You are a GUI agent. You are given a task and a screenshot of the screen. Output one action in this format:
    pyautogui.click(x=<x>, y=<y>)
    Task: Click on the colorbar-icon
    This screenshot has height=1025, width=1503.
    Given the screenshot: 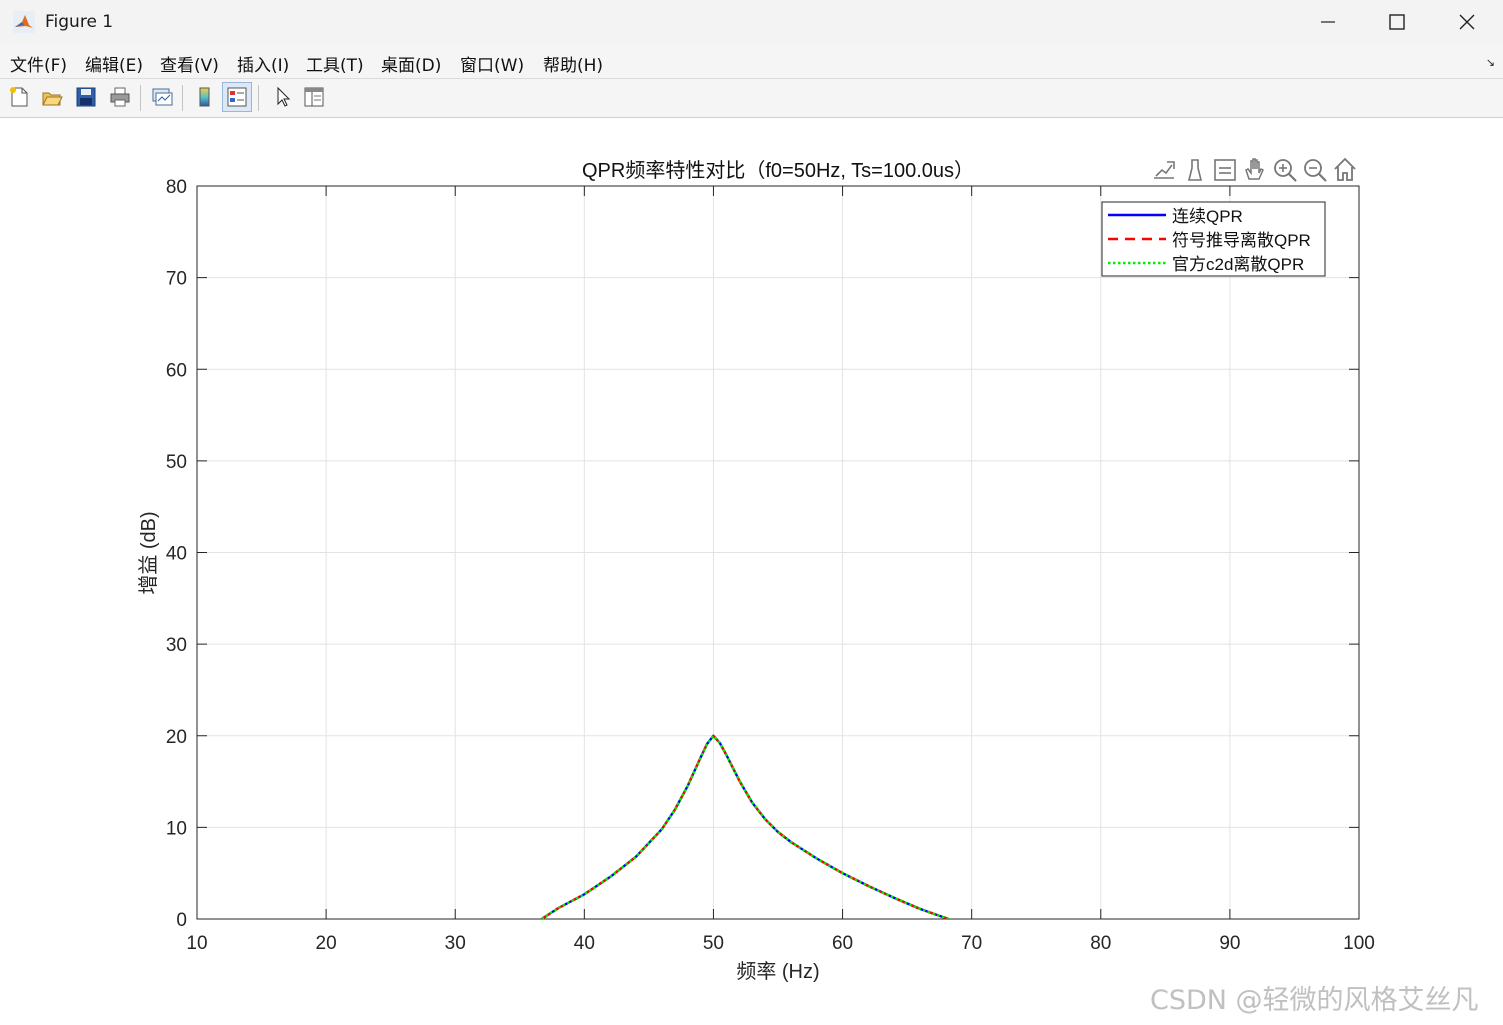 What is the action you would take?
    pyautogui.click(x=204, y=97)
    